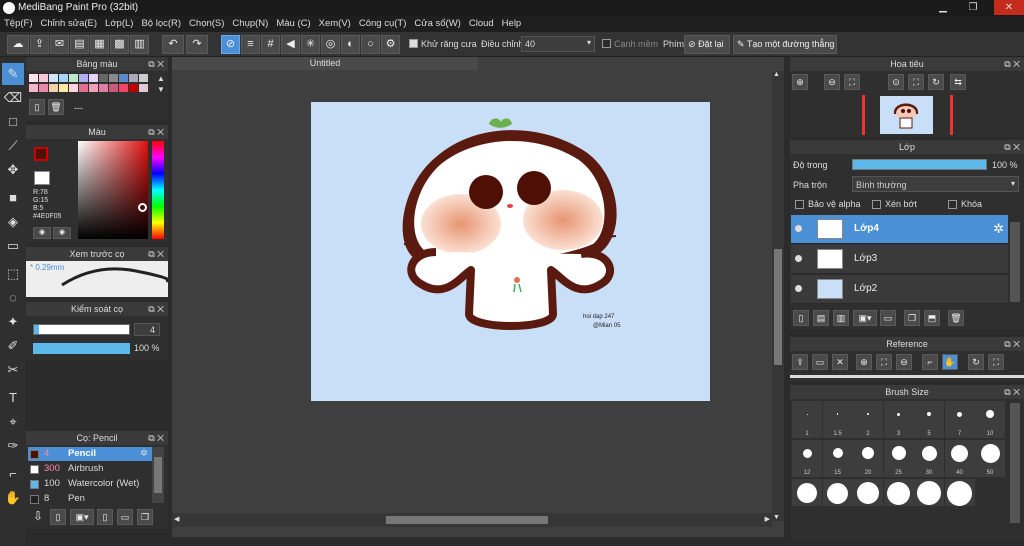  What do you see at coordinates (69, 24) in the screenshot?
I see `menu-edit: Chỉnh sửa(E)` at bounding box center [69, 24].